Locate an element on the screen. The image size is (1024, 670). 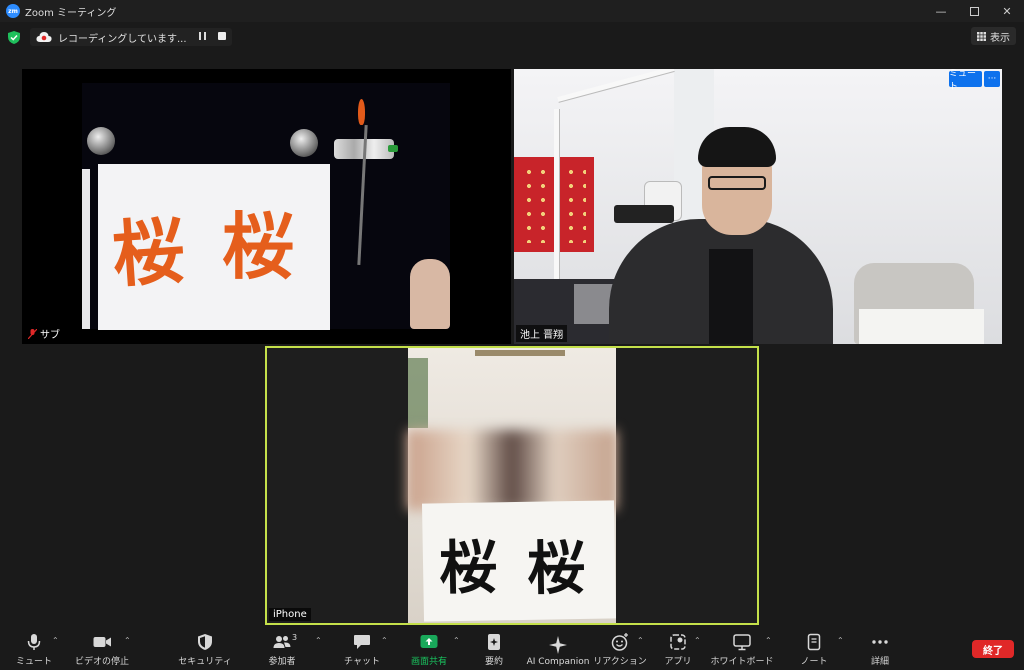
webcam-image is located at coordinates (644, 214).